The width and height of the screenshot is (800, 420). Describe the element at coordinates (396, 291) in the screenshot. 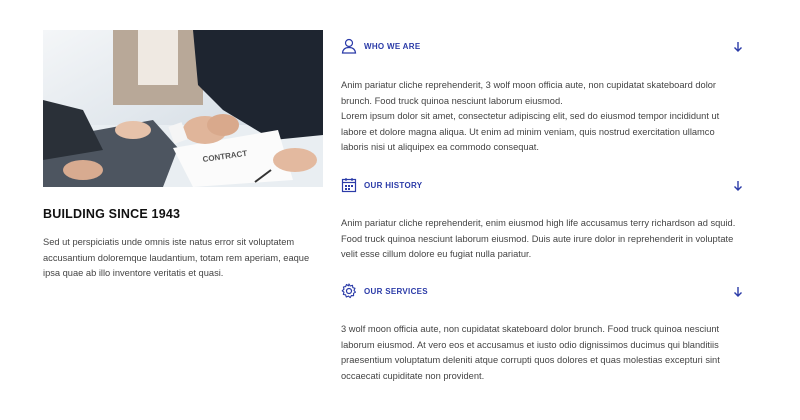

I see `accordion-title: OUR SERVICES` at that location.